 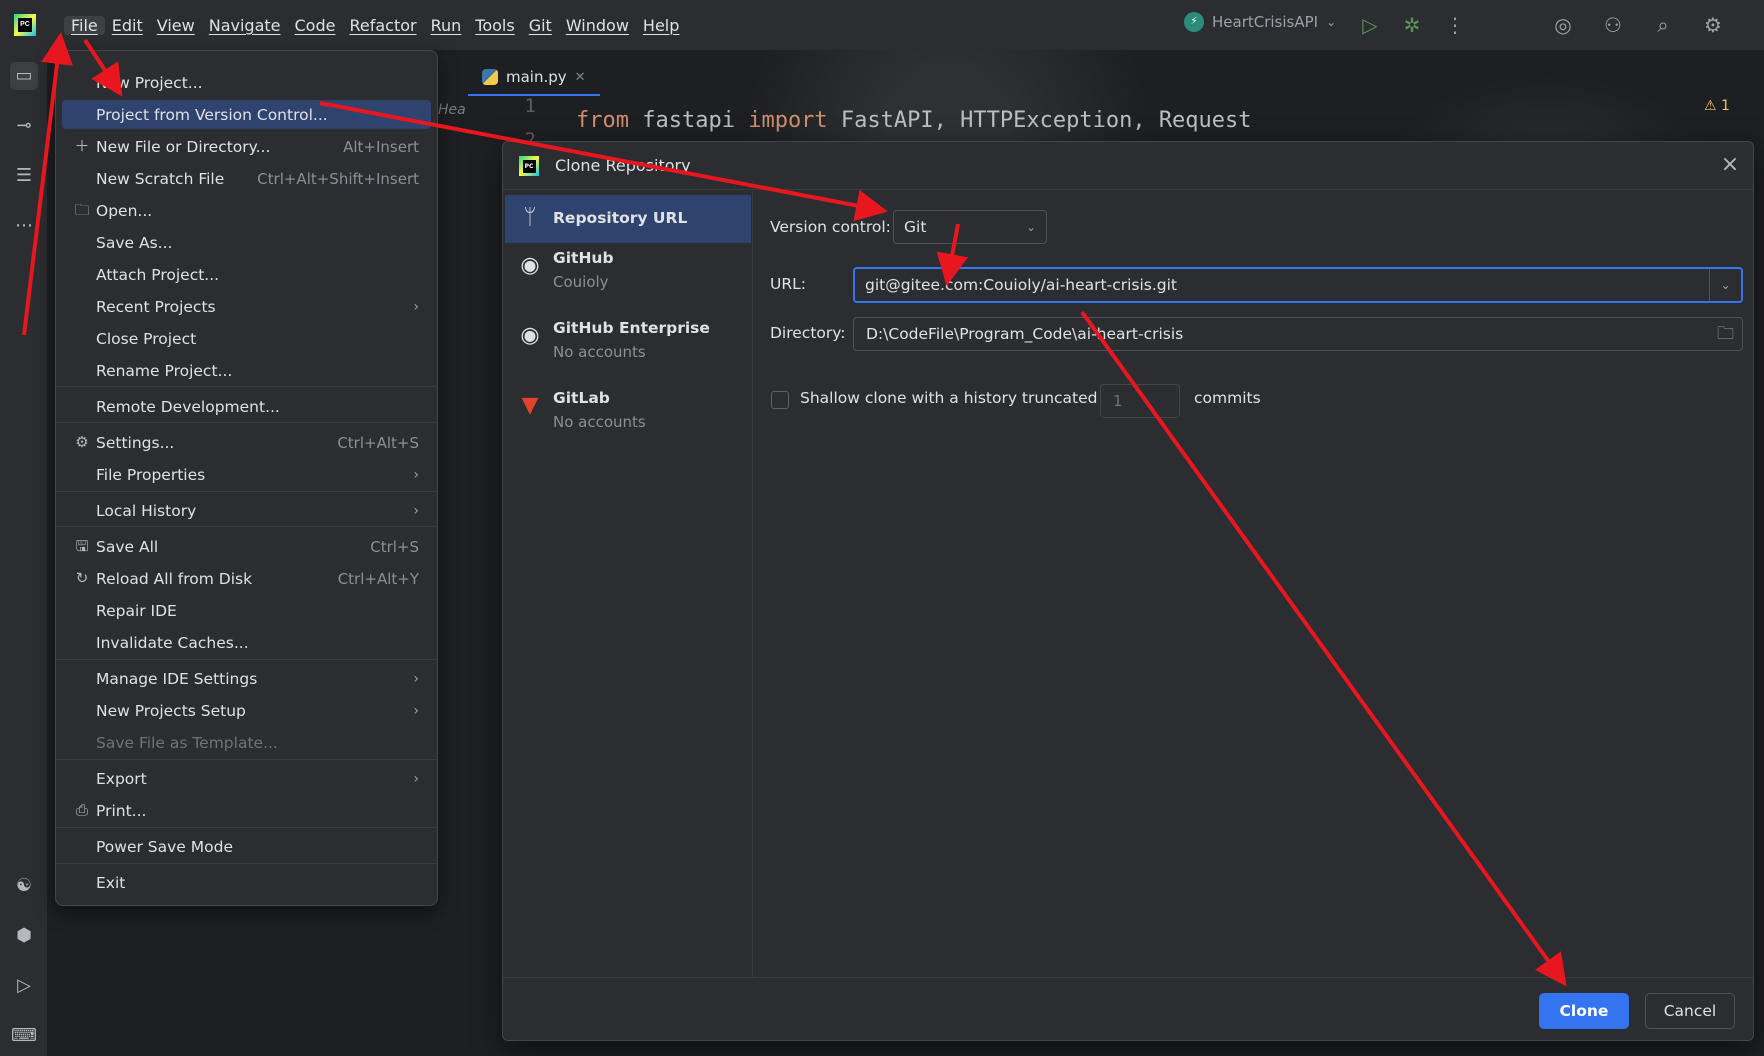 What do you see at coordinates (494, 25) in the screenshot?
I see `menu-tools: Tools` at bounding box center [494, 25].